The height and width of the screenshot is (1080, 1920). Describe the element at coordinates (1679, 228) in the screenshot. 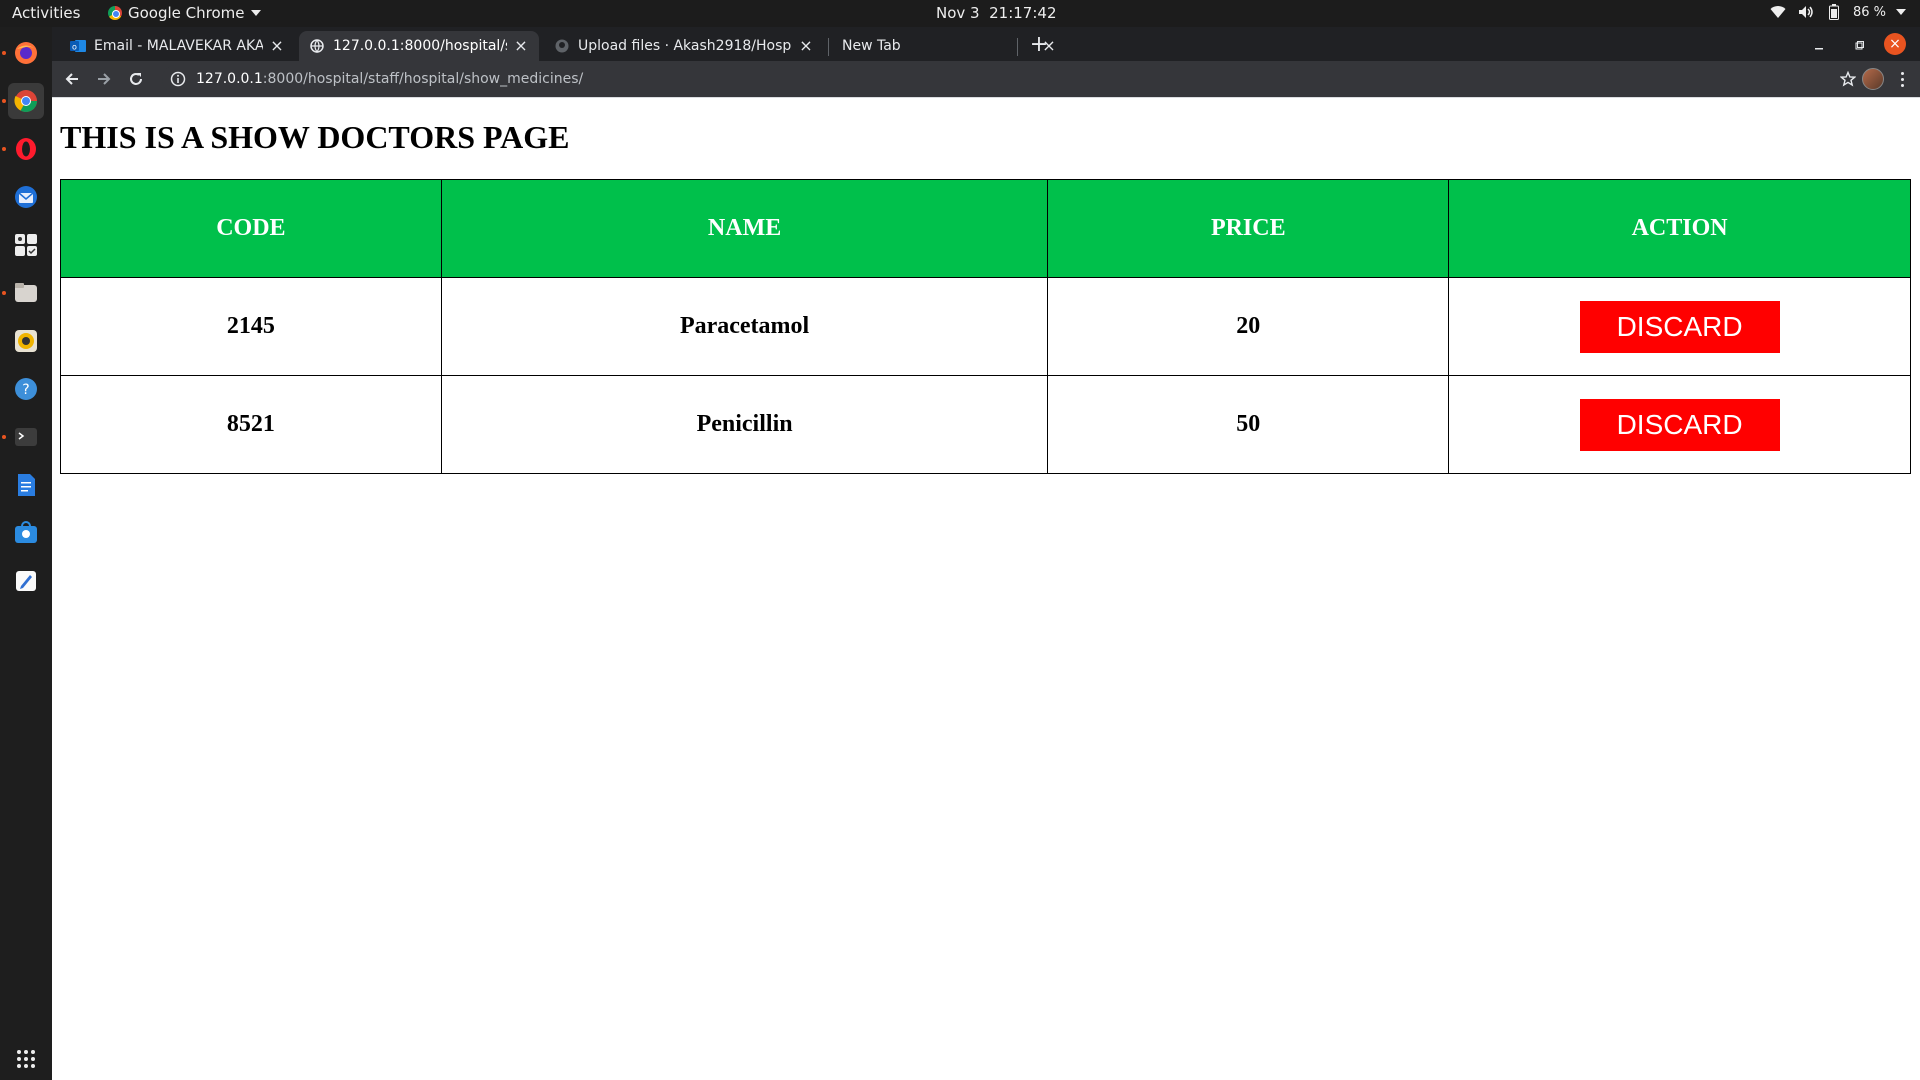

I see `column-header-action: ACTION` at that location.